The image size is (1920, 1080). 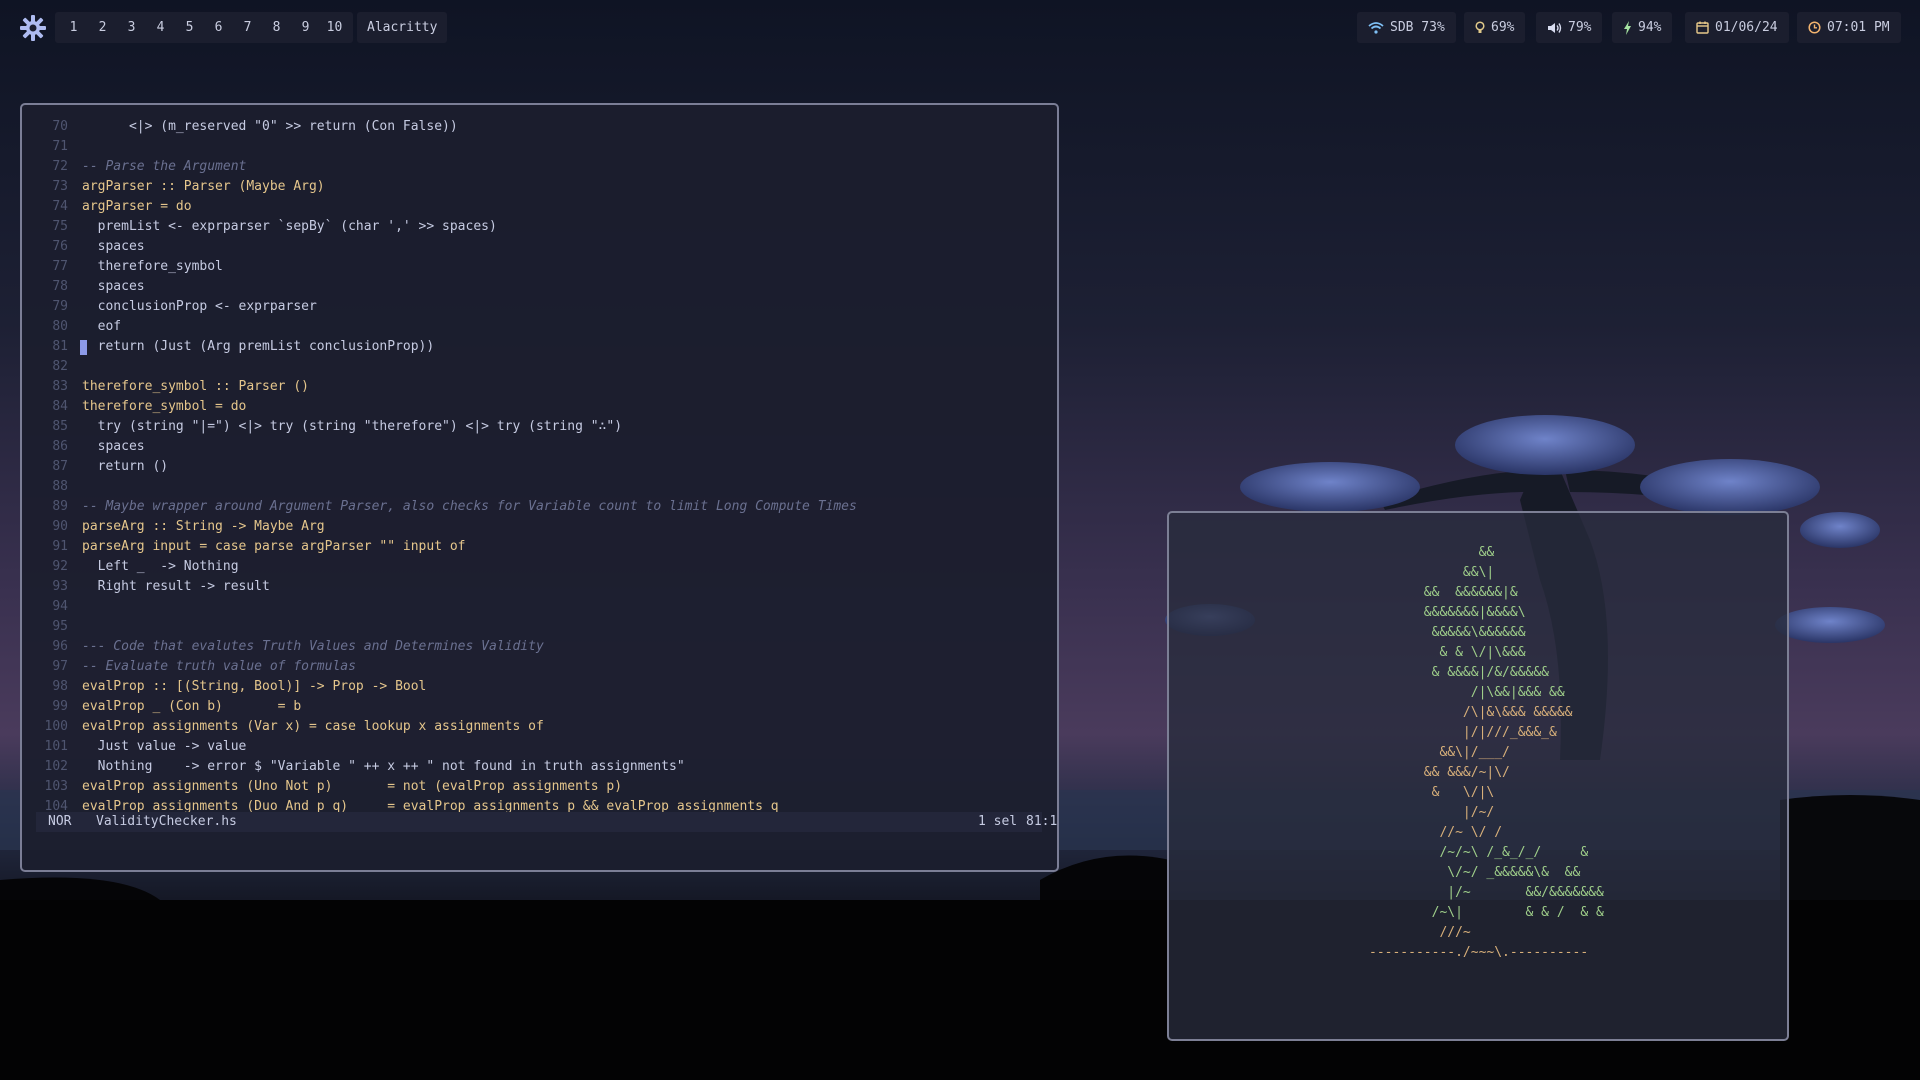 I want to click on line-number: 89, so click(x=60, y=506).